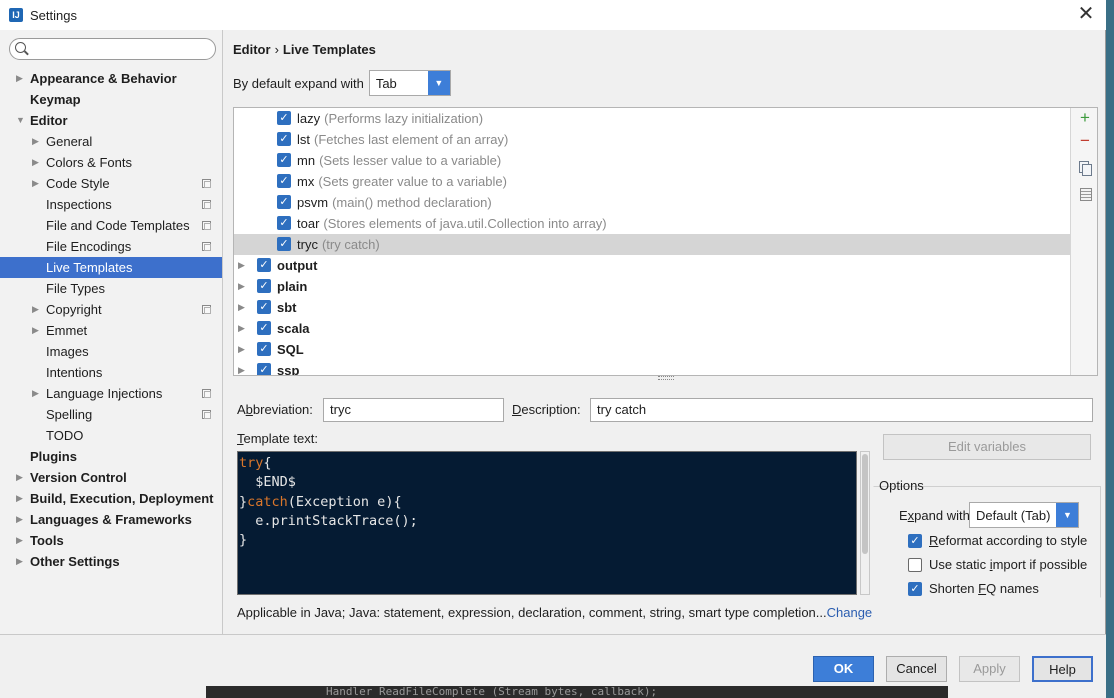 The height and width of the screenshot is (698, 1114). I want to click on change-context-link: Change, so click(850, 612).